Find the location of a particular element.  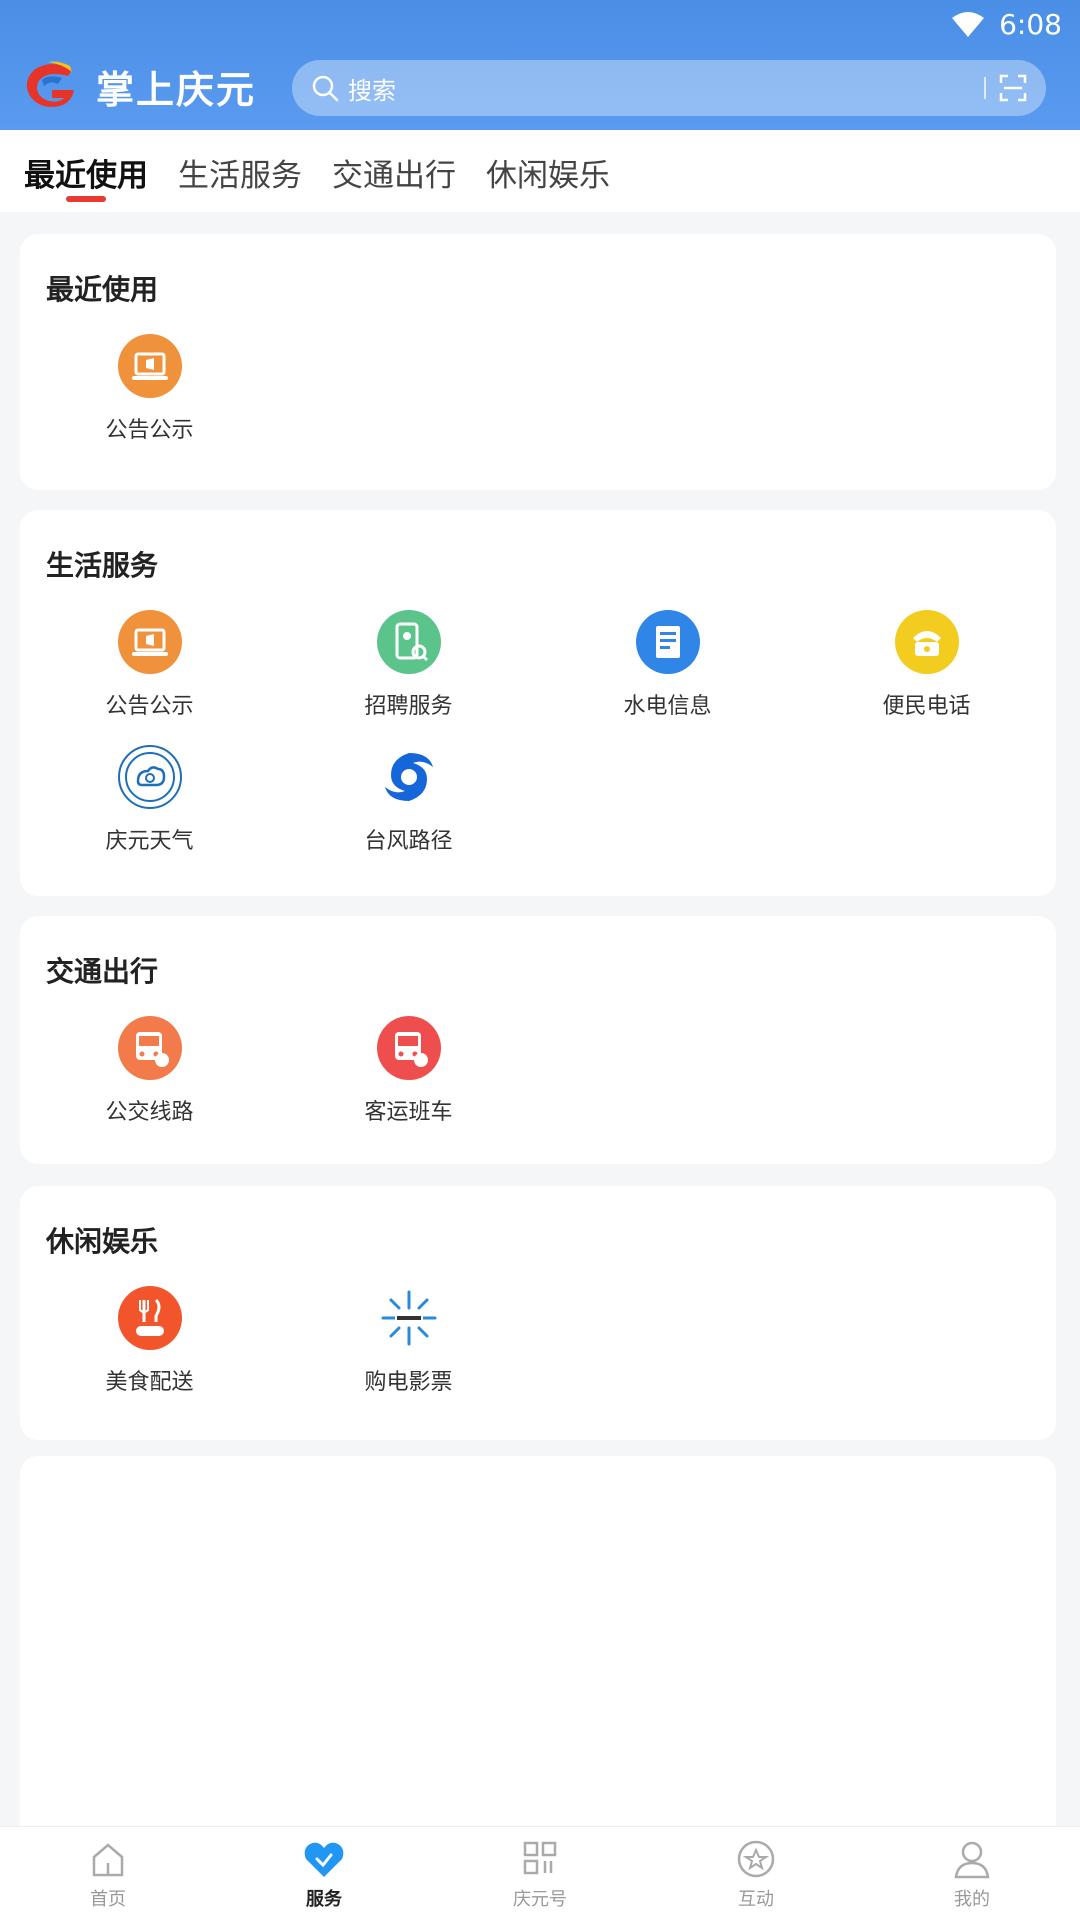

section-title: 最近使用 is located at coordinates (102, 289).